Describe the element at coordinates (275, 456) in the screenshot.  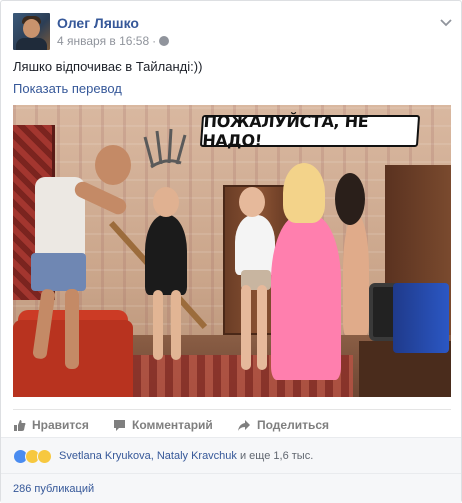
I see `reactions-more: и еще 1,6 тыс.` at that location.